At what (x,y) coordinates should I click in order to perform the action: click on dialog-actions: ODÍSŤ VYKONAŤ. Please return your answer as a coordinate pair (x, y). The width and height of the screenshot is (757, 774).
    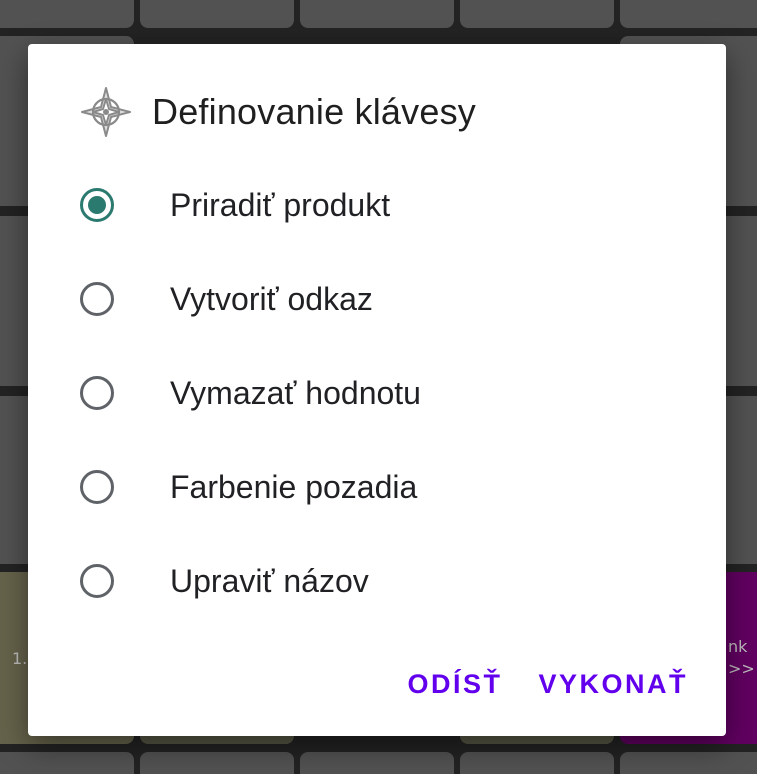
    Looking at the image, I should click on (547, 684).